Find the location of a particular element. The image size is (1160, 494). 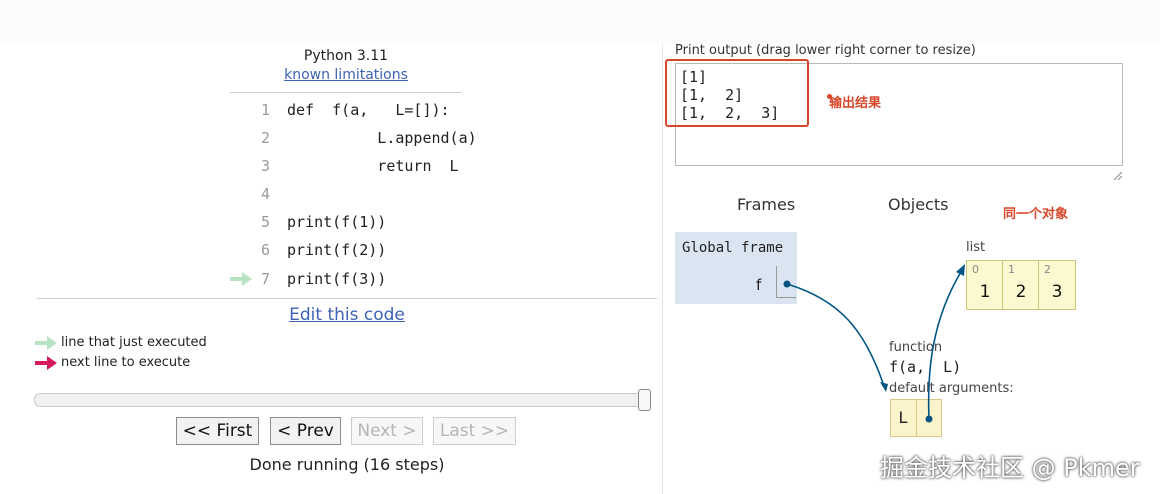

watermark: 掘金技术社区 @ Pkmer is located at coordinates (1010, 468).